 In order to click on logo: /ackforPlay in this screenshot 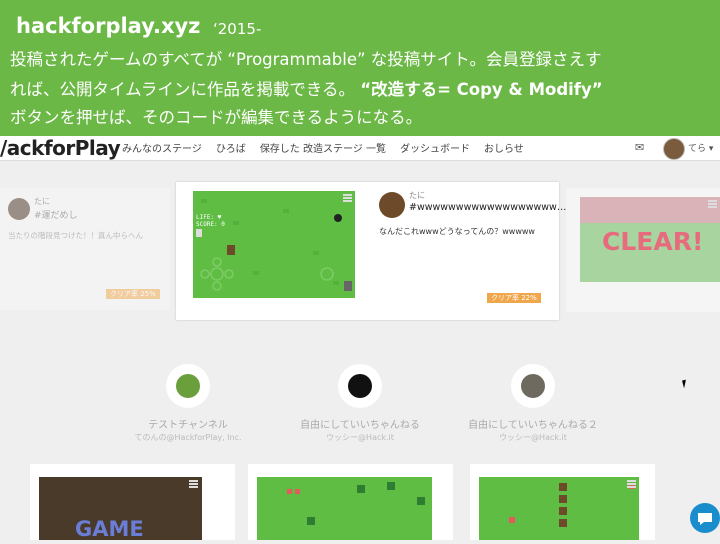, I will do `click(60, 148)`.